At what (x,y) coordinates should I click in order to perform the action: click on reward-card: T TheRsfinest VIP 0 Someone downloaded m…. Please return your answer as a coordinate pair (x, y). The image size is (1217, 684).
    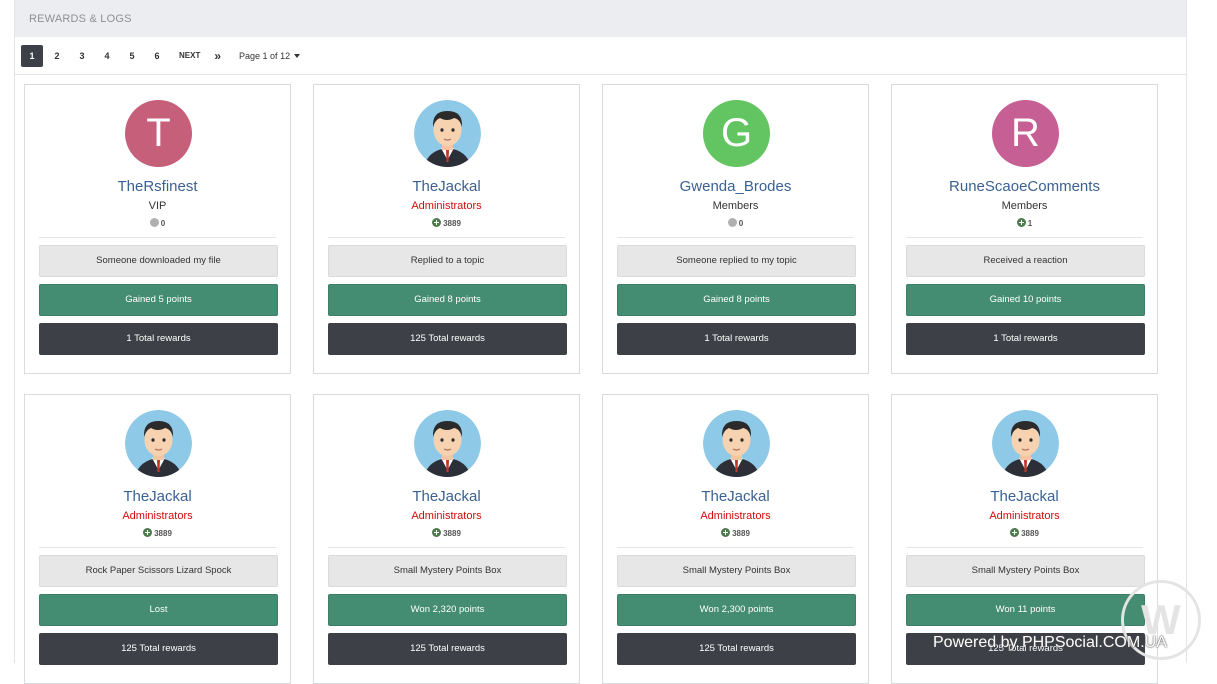
    Looking at the image, I should click on (157, 229).